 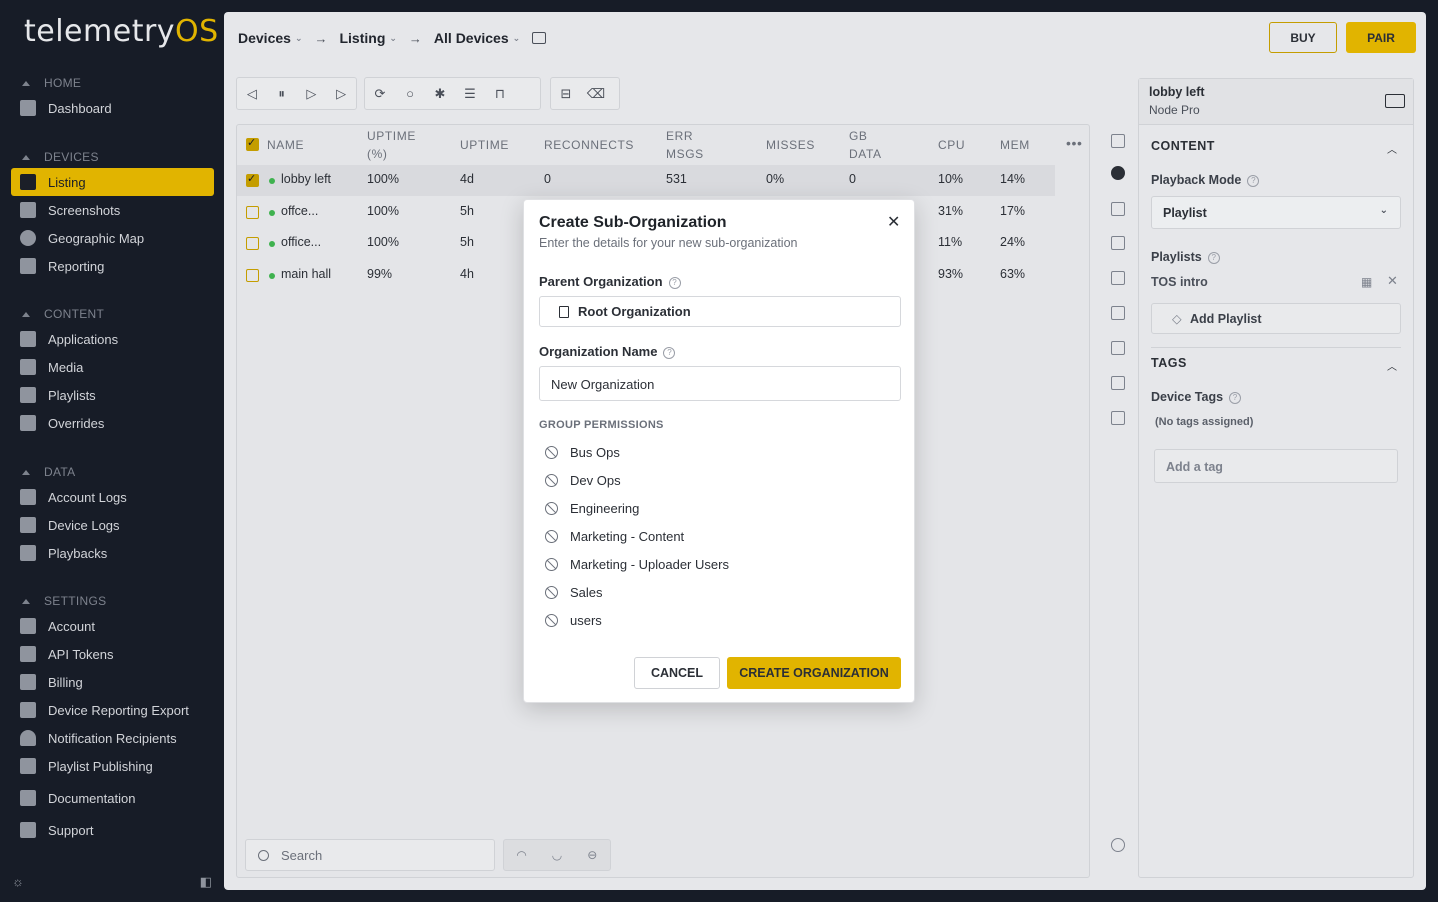 I want to click on group-permissions-title: GROUP PERMISSIONS, so click(x=601, y=425).